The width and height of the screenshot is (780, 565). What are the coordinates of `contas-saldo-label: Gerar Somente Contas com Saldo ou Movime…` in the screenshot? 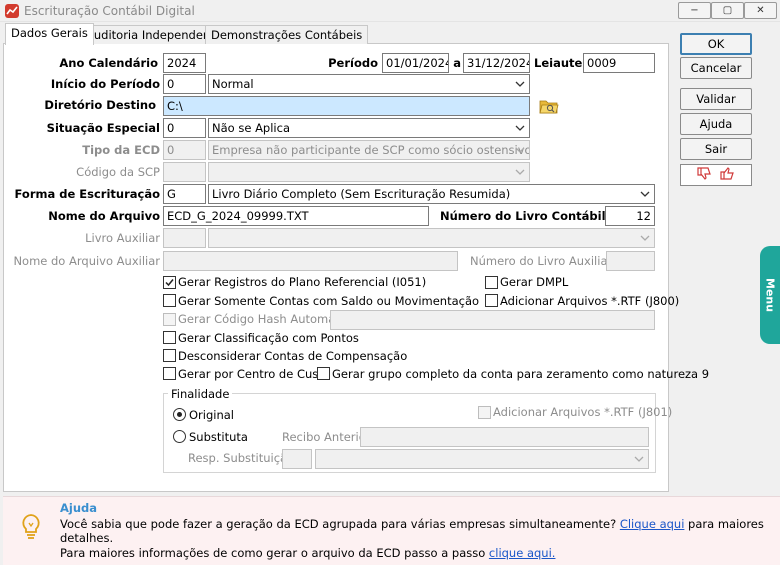 It's located at (328, 301).